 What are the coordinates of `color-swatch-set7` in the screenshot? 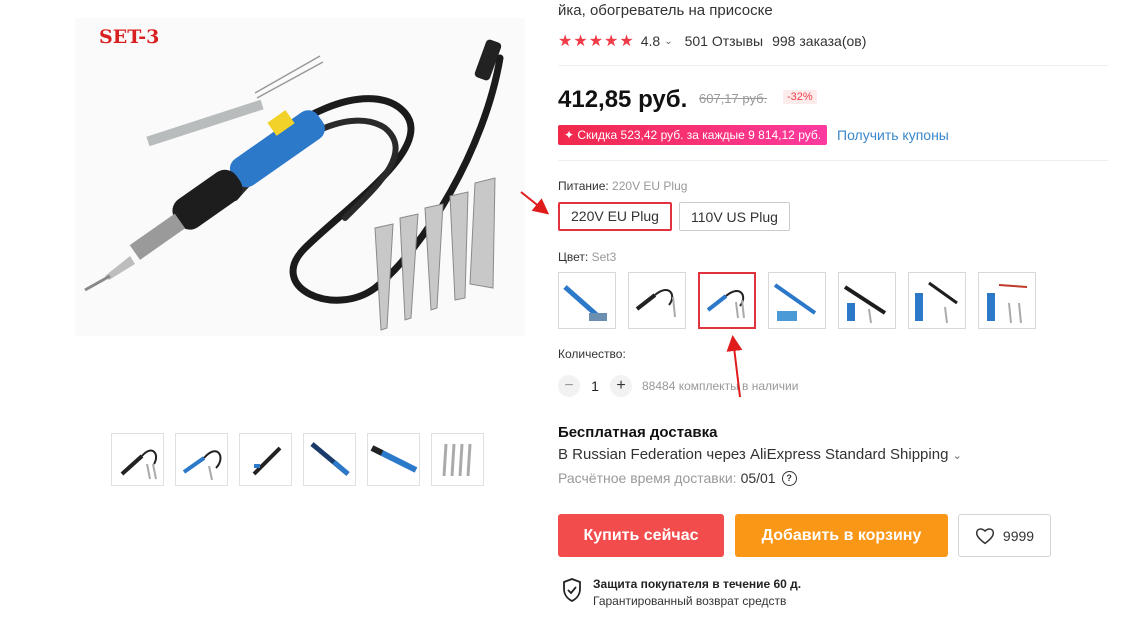 It's located at (1007, 300).